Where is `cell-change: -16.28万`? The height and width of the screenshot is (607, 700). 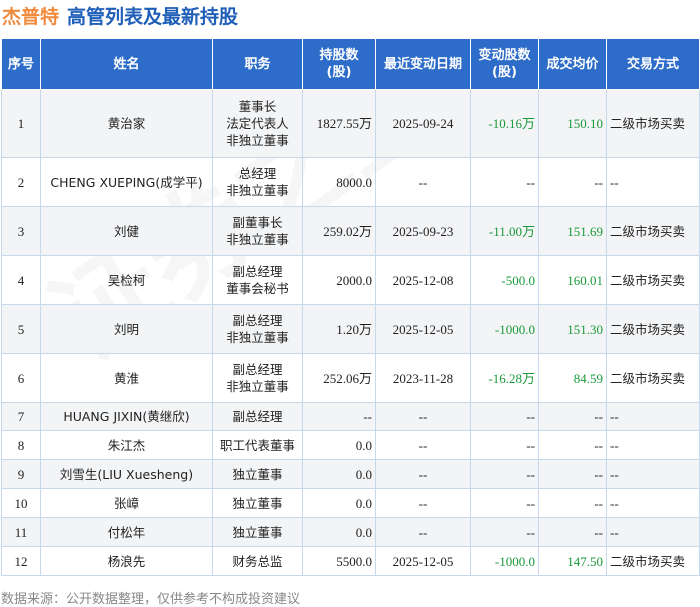
cell-change: -16.28万 is located at coordinates (504, 378).